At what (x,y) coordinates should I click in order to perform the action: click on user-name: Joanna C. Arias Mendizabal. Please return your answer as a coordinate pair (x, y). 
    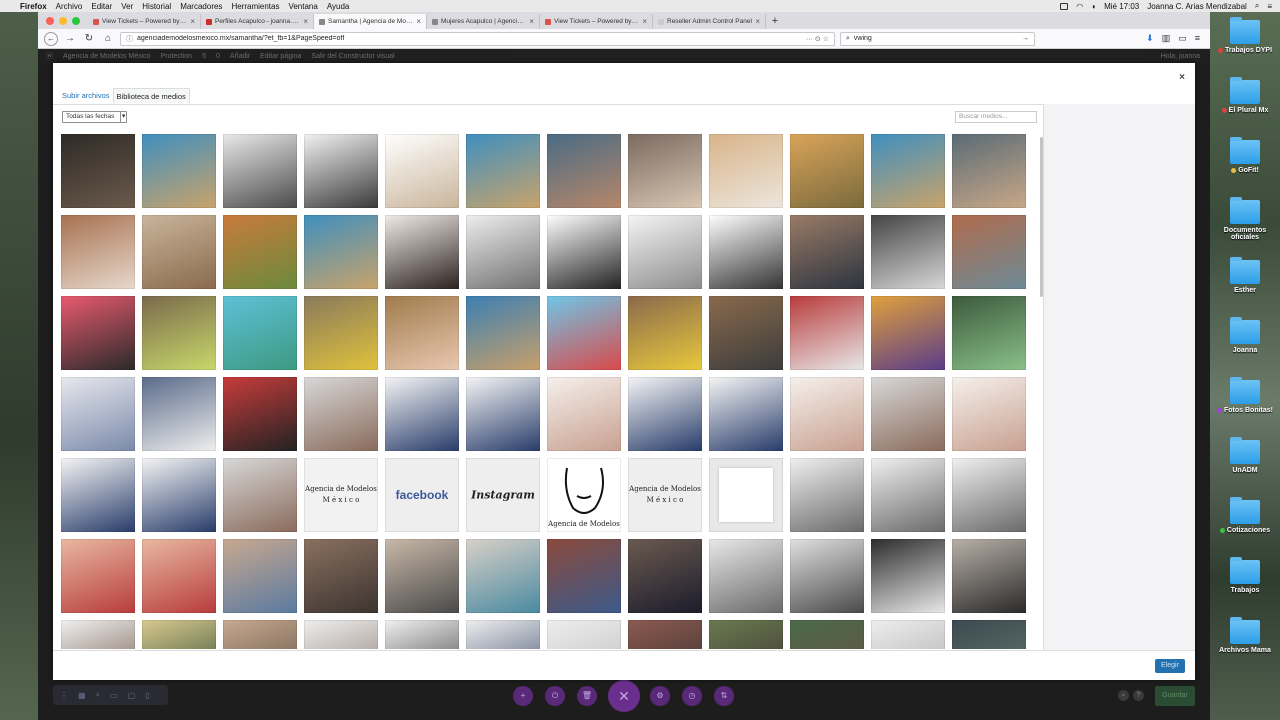
    Looking at the image, I should click on (1197, 6).